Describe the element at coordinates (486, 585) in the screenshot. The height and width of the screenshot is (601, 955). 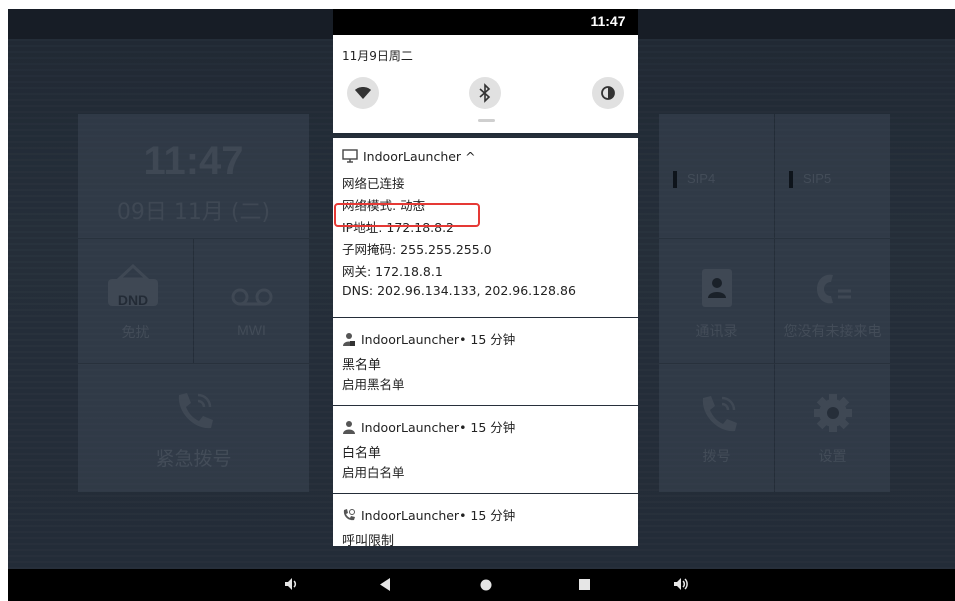
I see `home-icon` at that location.